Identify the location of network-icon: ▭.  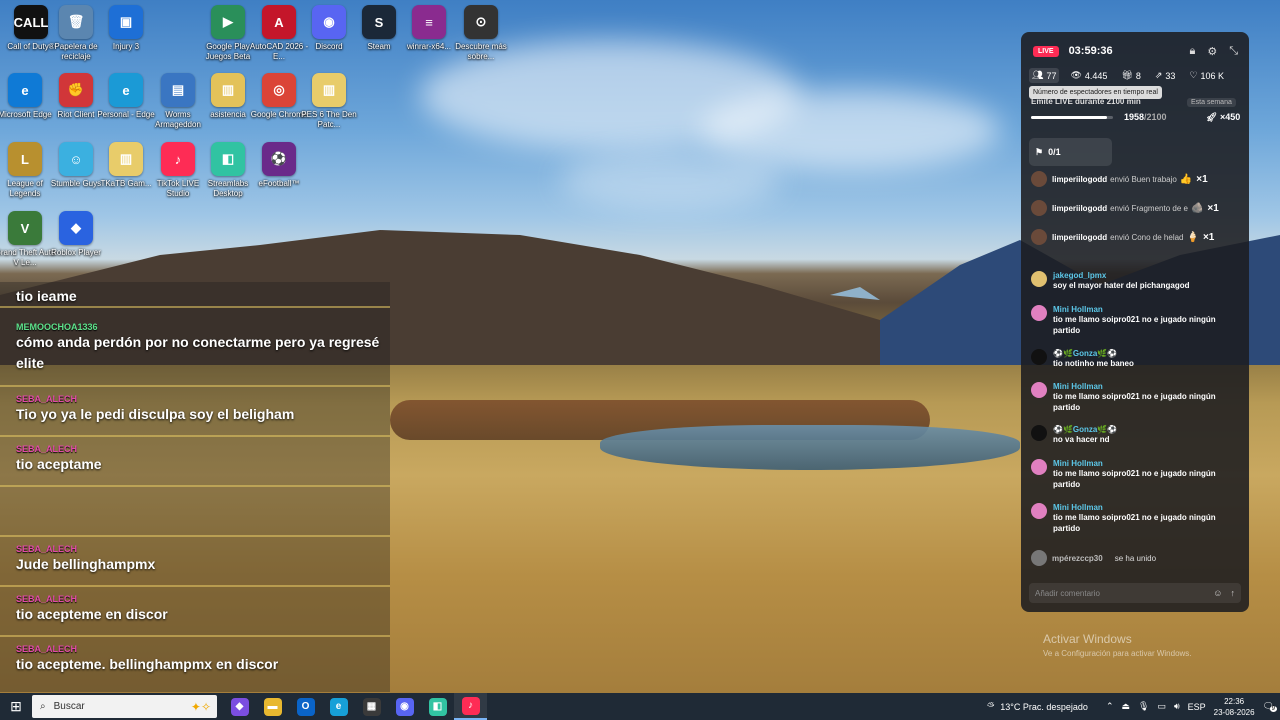
(1161, 706).